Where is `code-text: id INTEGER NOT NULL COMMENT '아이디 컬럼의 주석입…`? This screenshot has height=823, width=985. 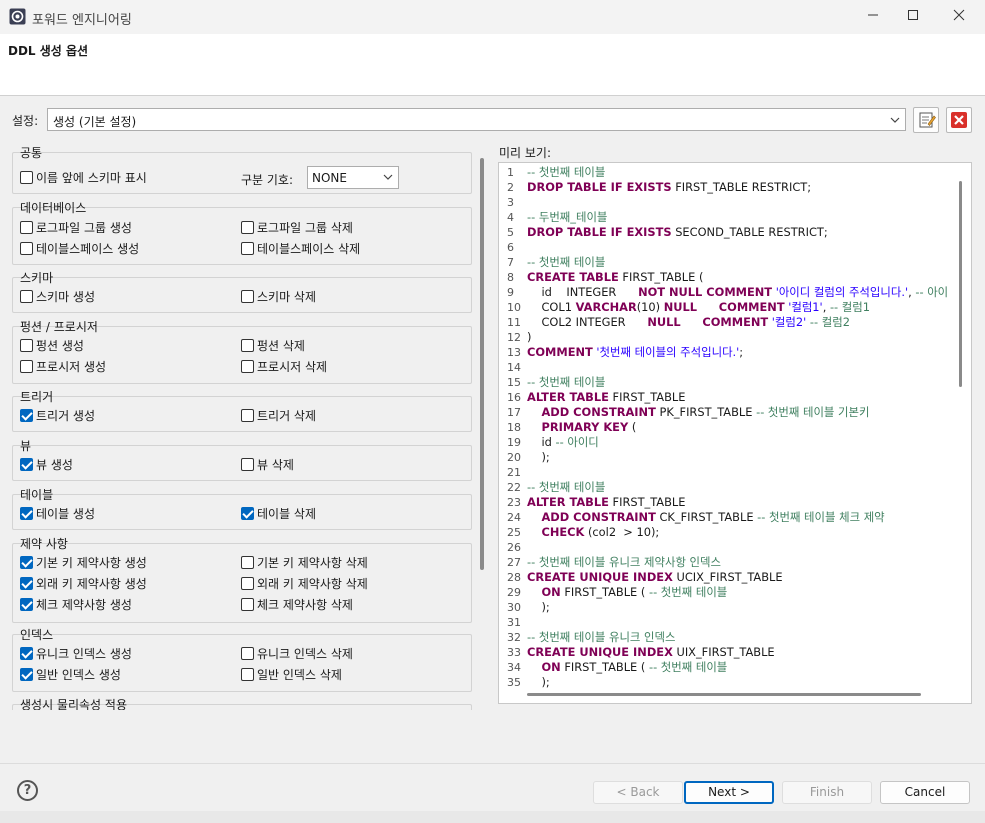 code-text: id INTEGER NOT NULL COMMENT '아이디 컬럼의 주석입… is located at coordinates (738, 292).